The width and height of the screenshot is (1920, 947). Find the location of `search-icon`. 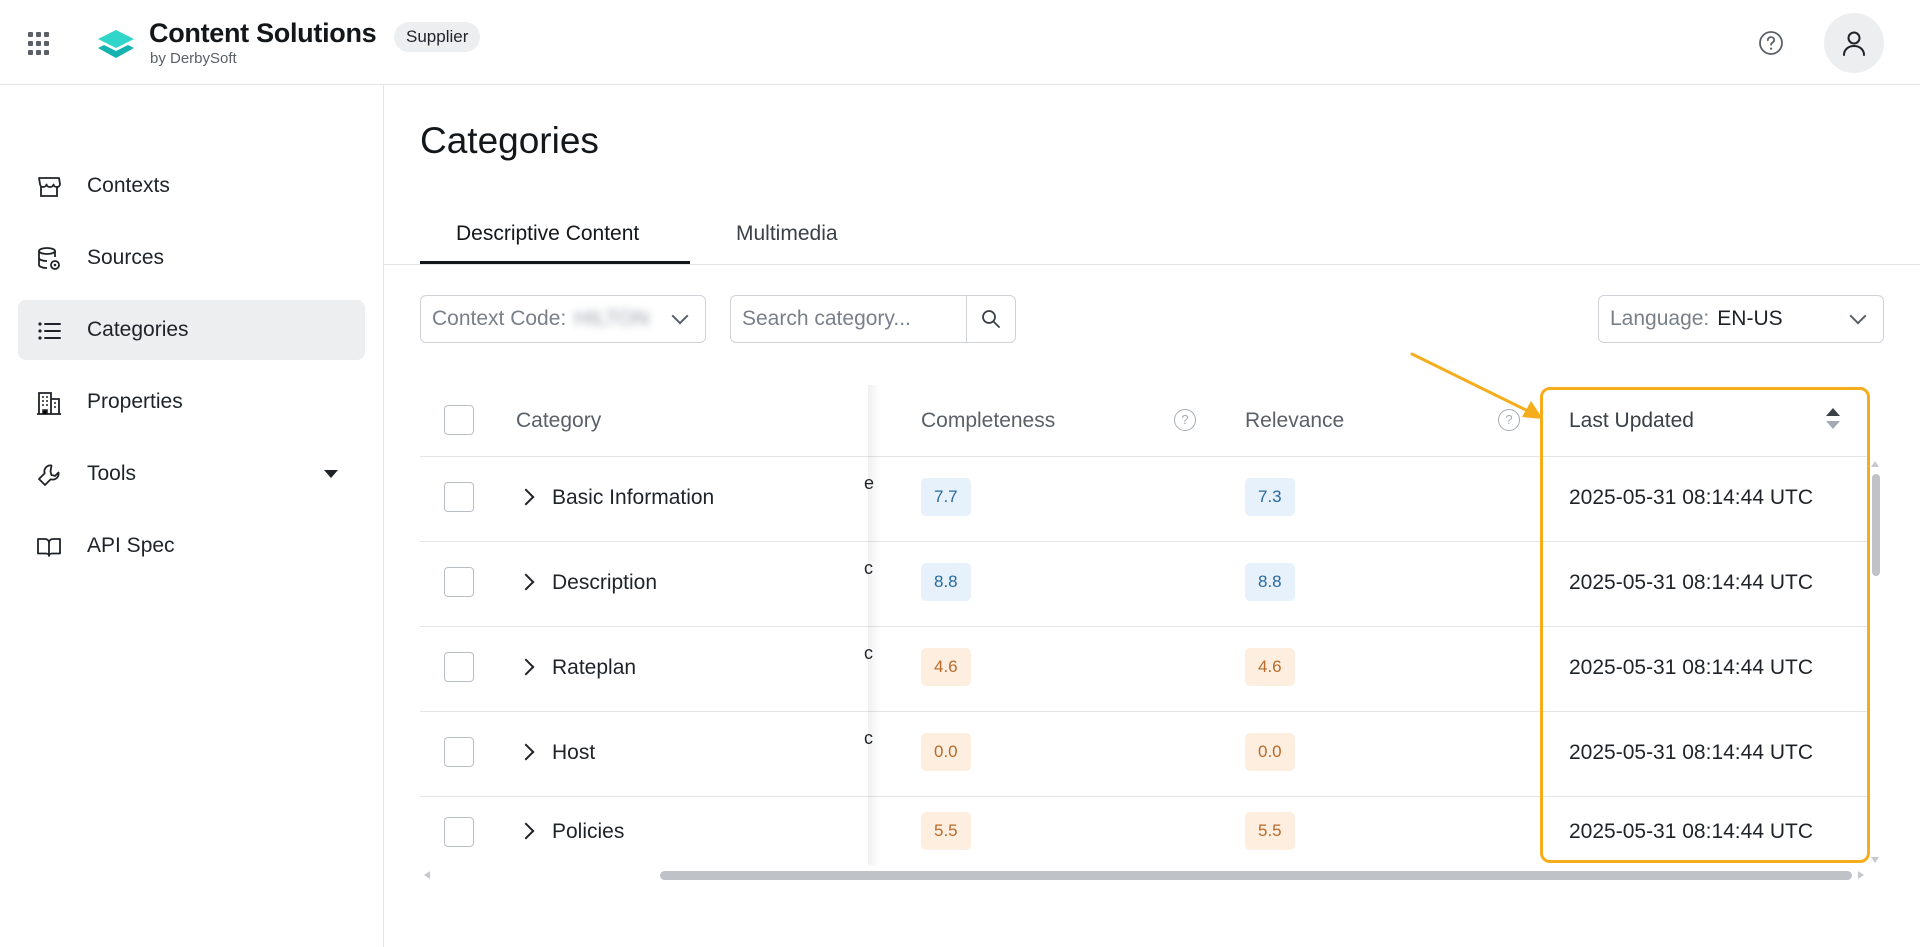

search-icon is located at coordinates (991, 319).